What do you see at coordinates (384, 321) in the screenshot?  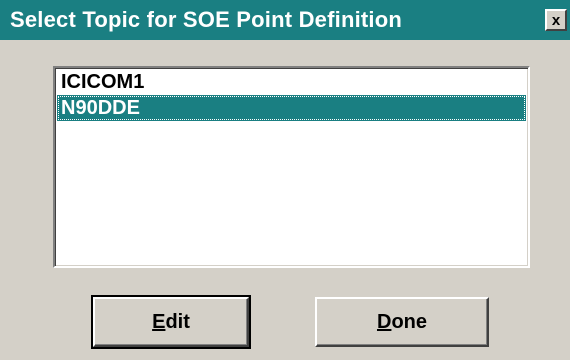 I see `done-button-mnemonic: D` at bounding box center [384, 321].